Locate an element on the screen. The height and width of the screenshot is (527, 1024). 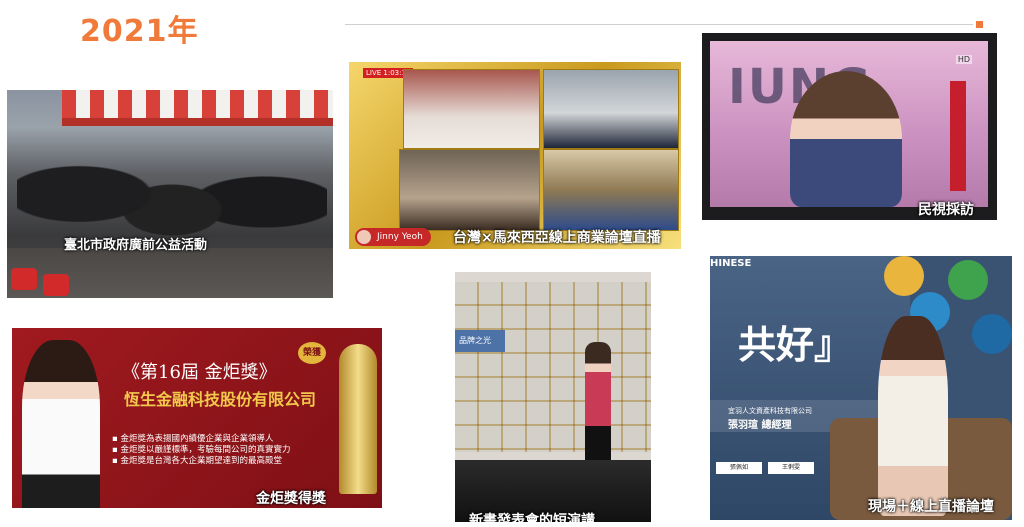
header-accent-square is located at coordinates (979, 24).